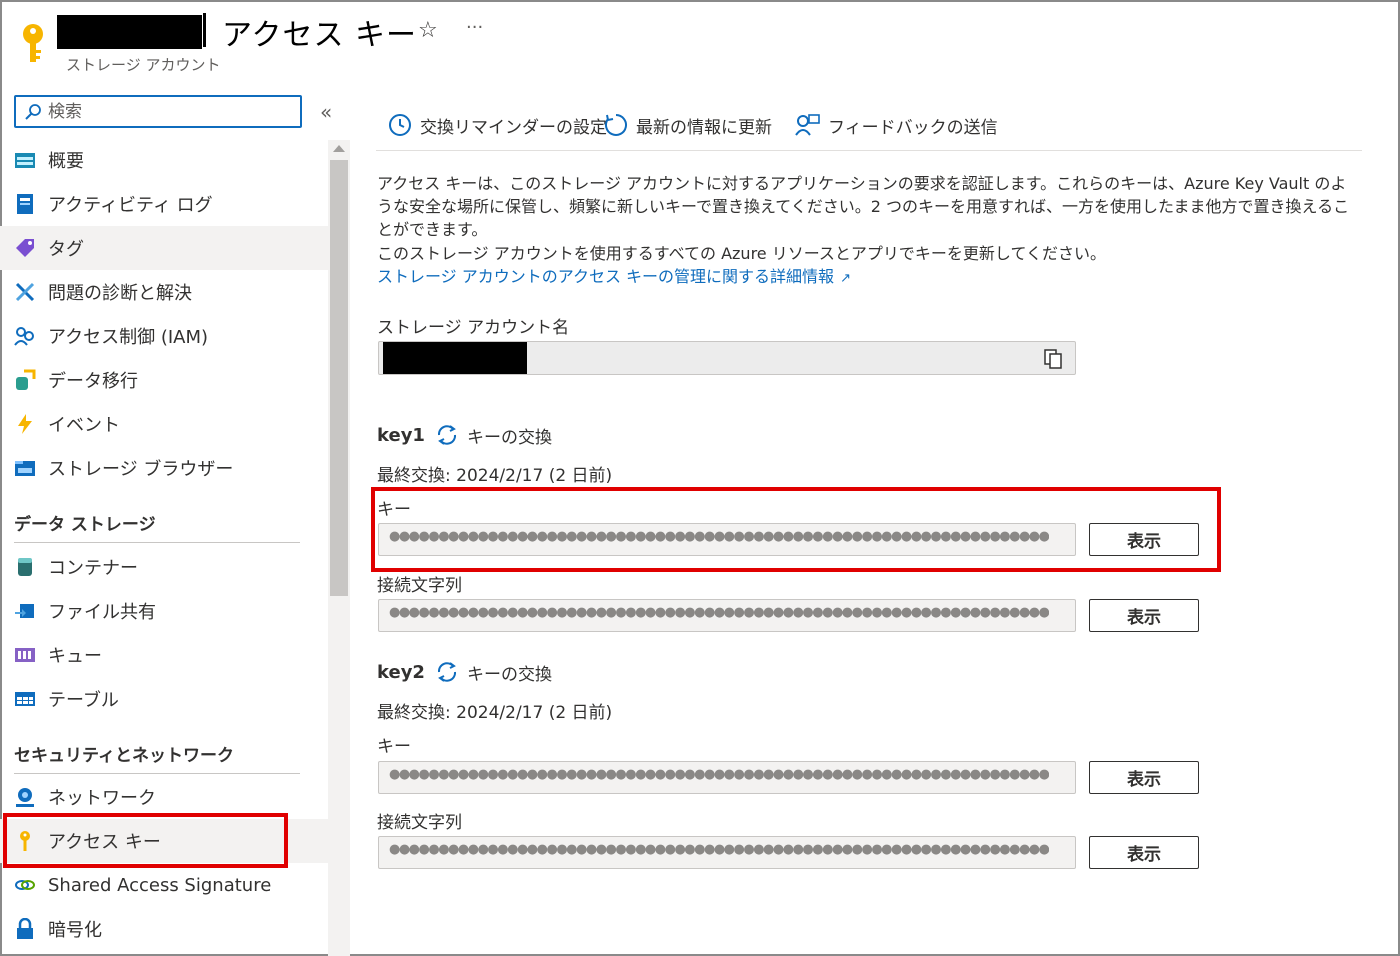 The width and height of the screenshot is (1400, 956). What do you see at coordinates (168, 112) in the screenshot?
I see `search-input` at bounding box center [168, 112].